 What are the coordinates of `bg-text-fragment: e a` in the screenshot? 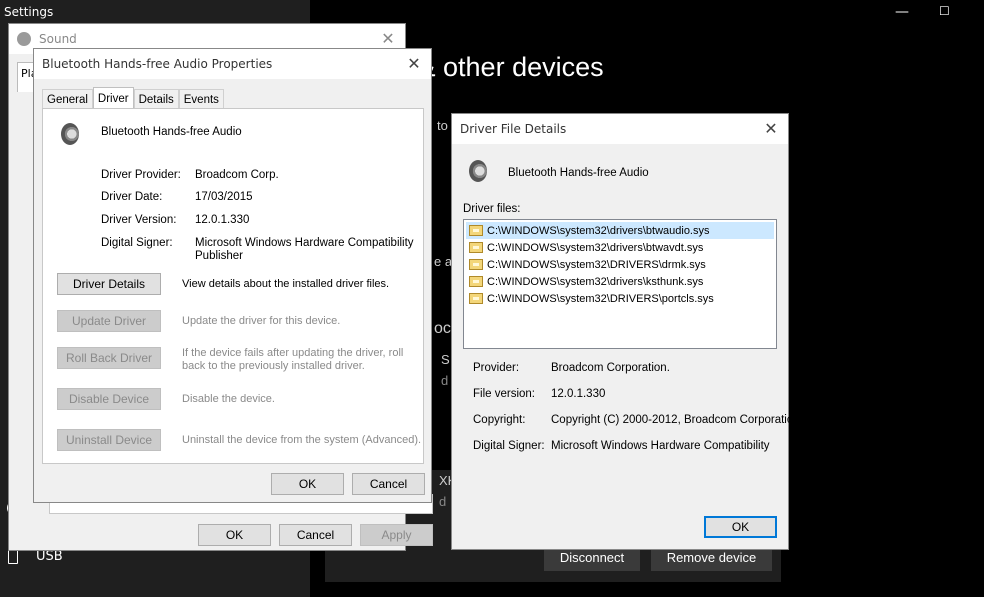 It's located at (443, 261).